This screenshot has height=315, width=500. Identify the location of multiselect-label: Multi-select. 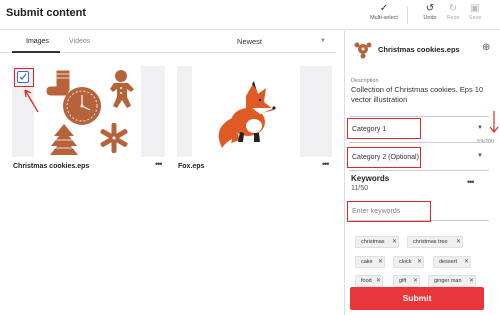
(384, 18).